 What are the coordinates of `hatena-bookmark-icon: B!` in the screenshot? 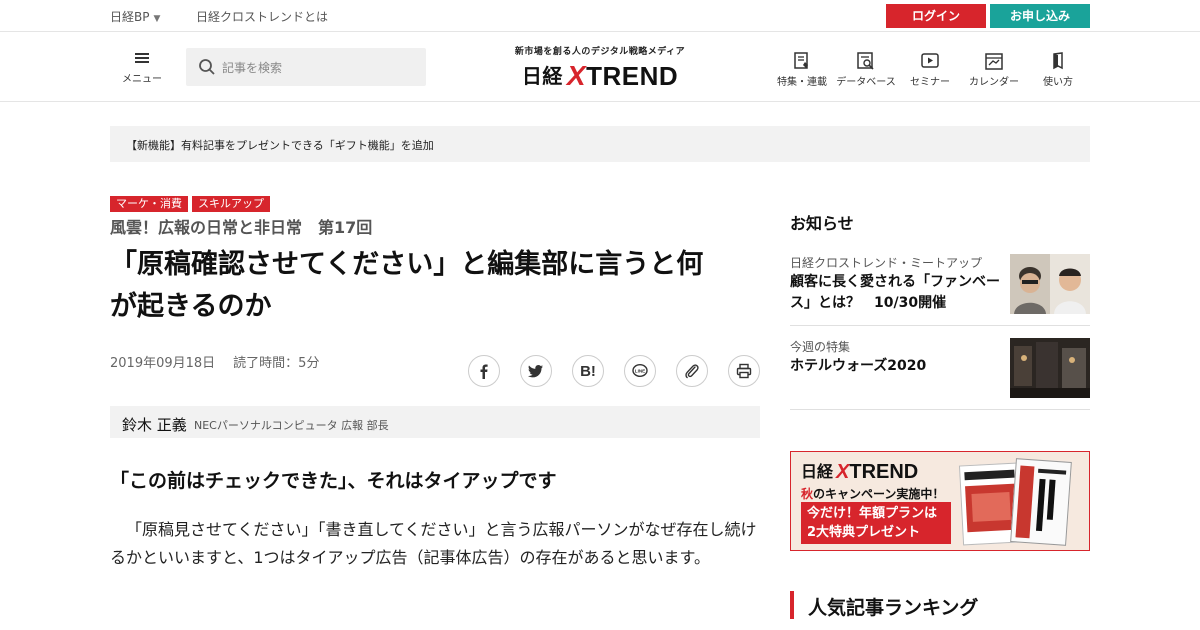 It's located at (588, 371).